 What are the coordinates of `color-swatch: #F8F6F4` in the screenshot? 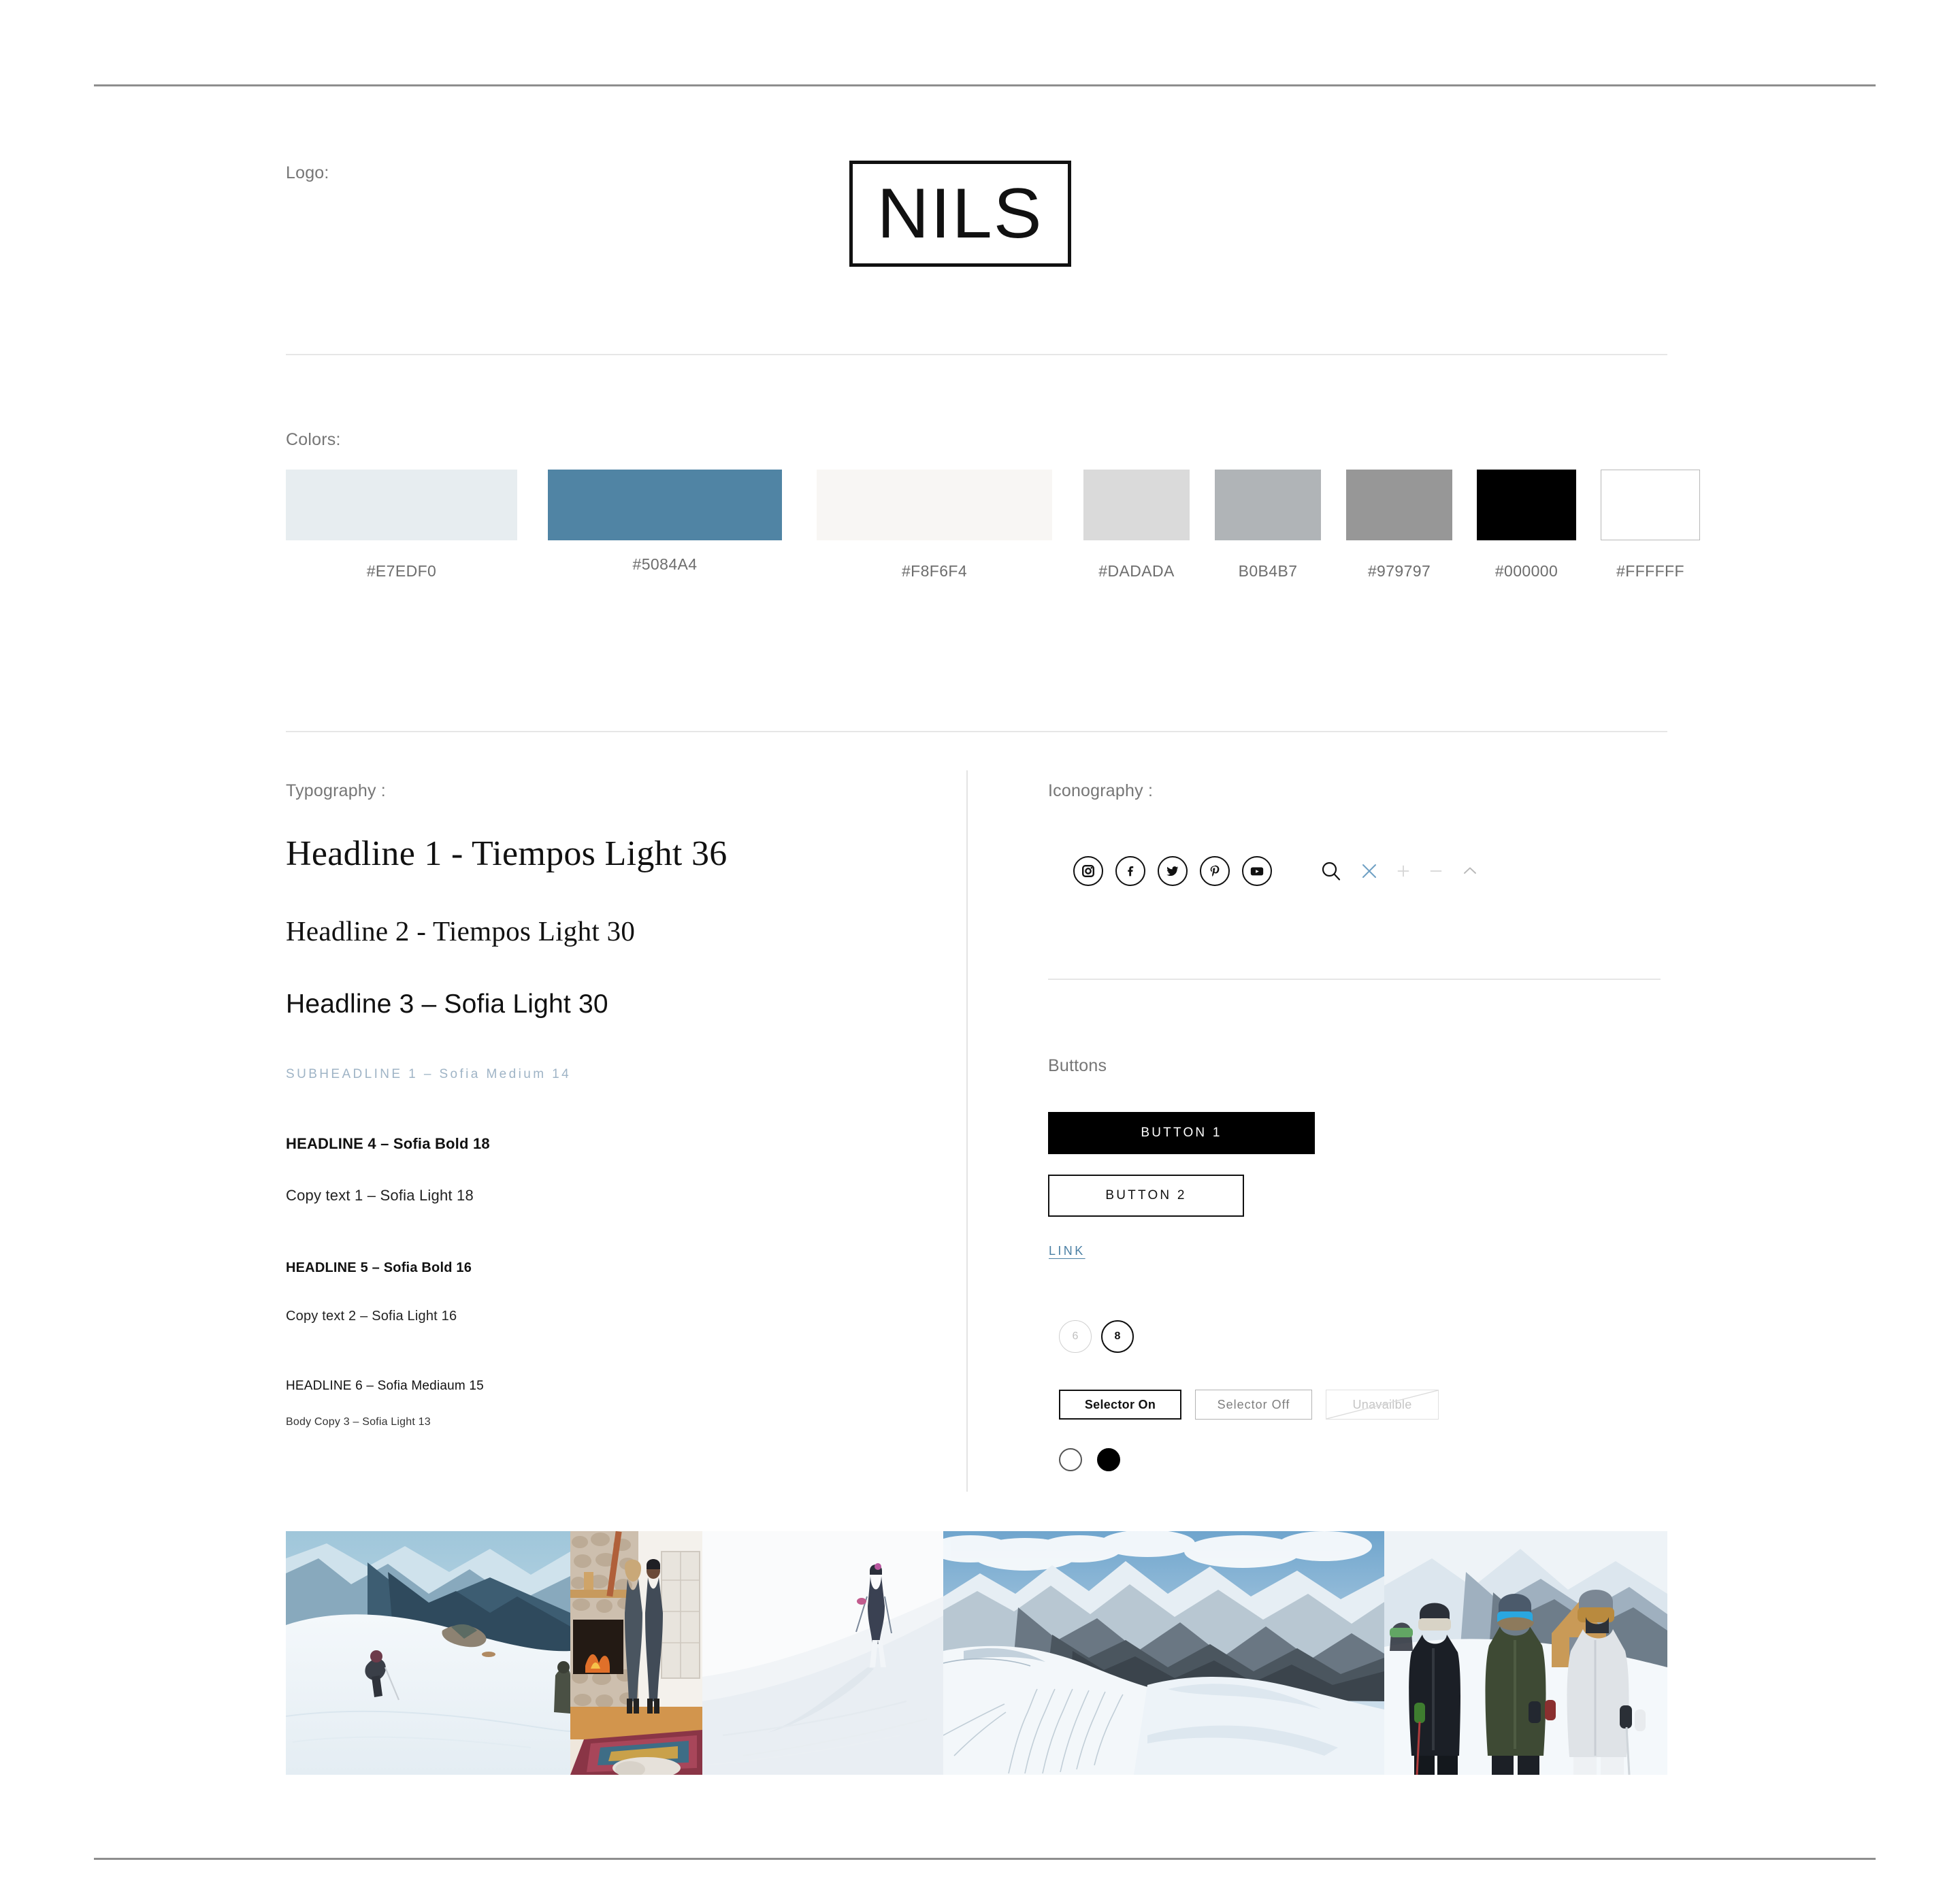 It's located at (934, 525).